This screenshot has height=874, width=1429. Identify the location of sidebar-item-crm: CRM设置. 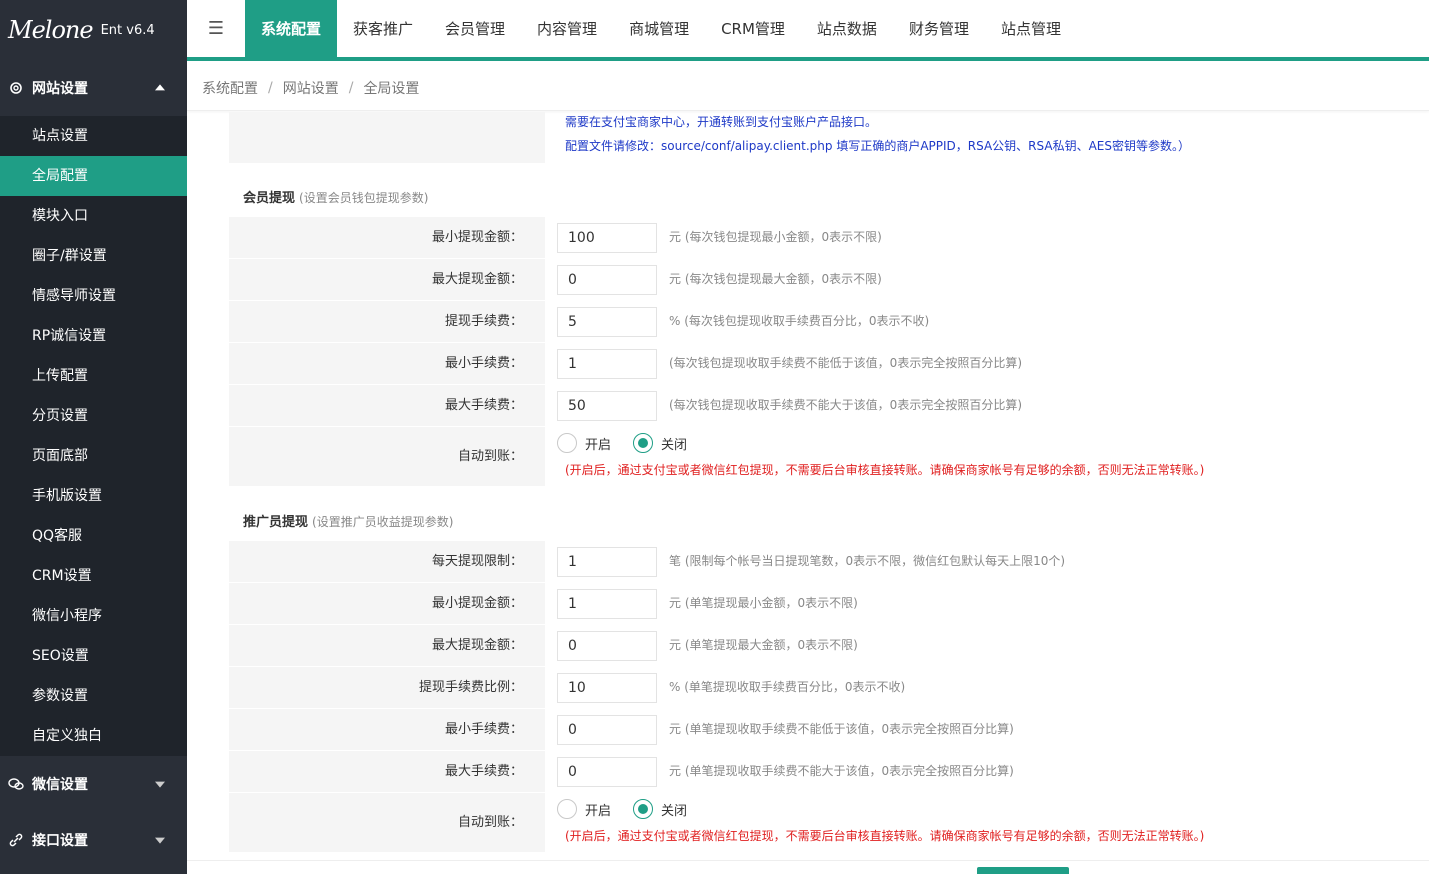
(93, 576).